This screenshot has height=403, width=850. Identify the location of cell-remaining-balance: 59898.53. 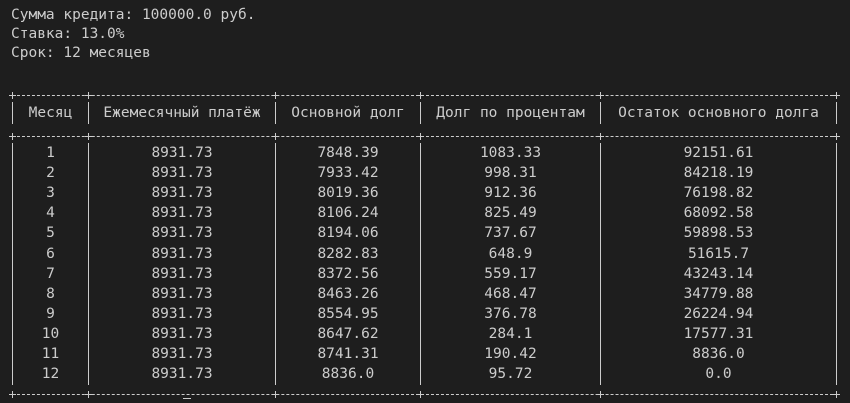
(718, 233).